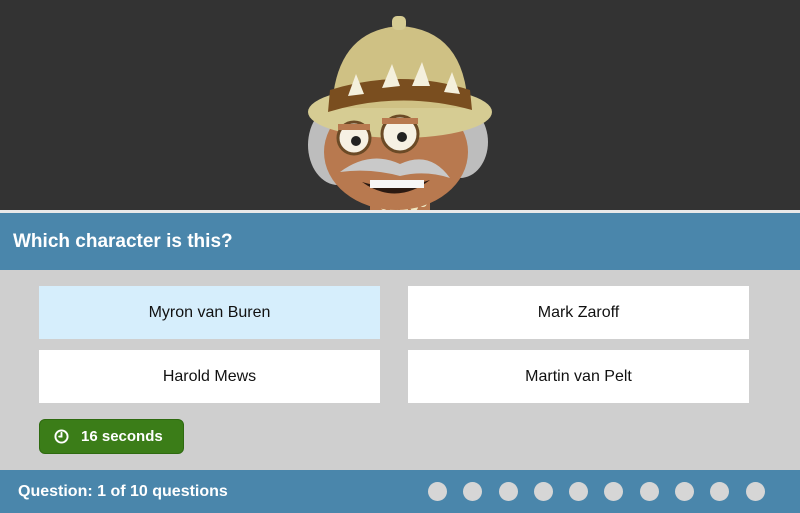  What do you see at coordinates (578, 312) in the screenshot?
I see `answer-option-2: Mark Zaroff` at bounding box center [578, 312].